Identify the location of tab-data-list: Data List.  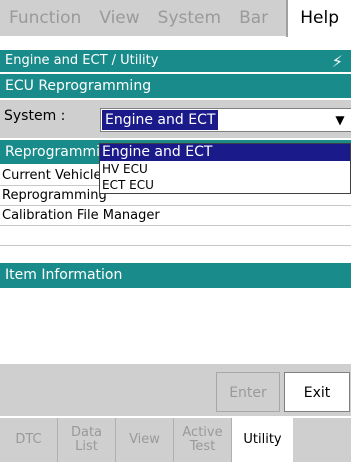
(87, 440).